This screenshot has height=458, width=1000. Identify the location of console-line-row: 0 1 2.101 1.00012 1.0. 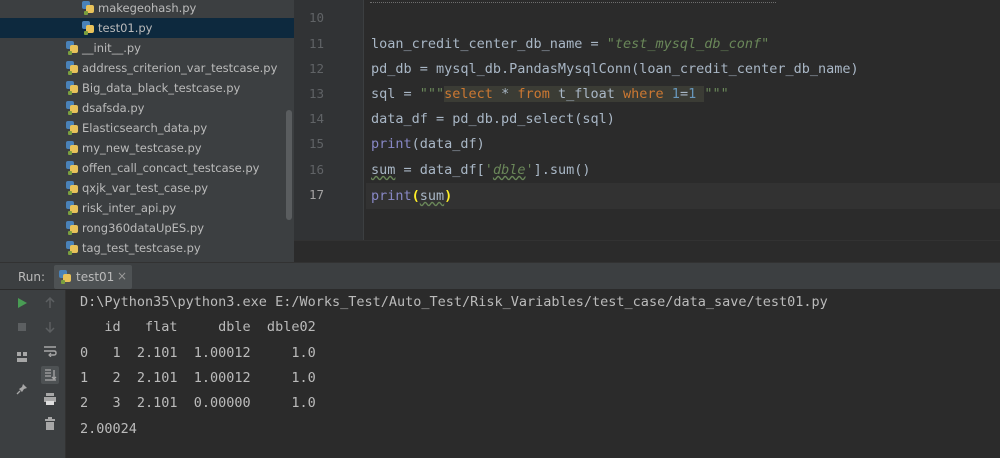
(198, 353).